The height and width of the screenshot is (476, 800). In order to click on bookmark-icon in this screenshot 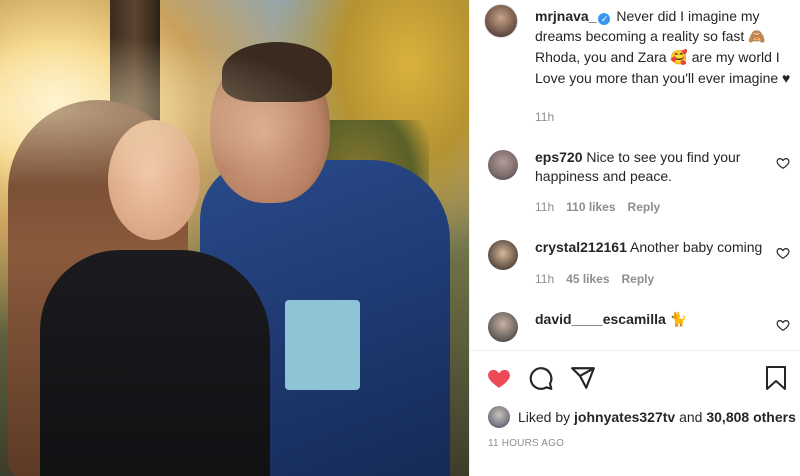, I will do `click(776, 378)`.